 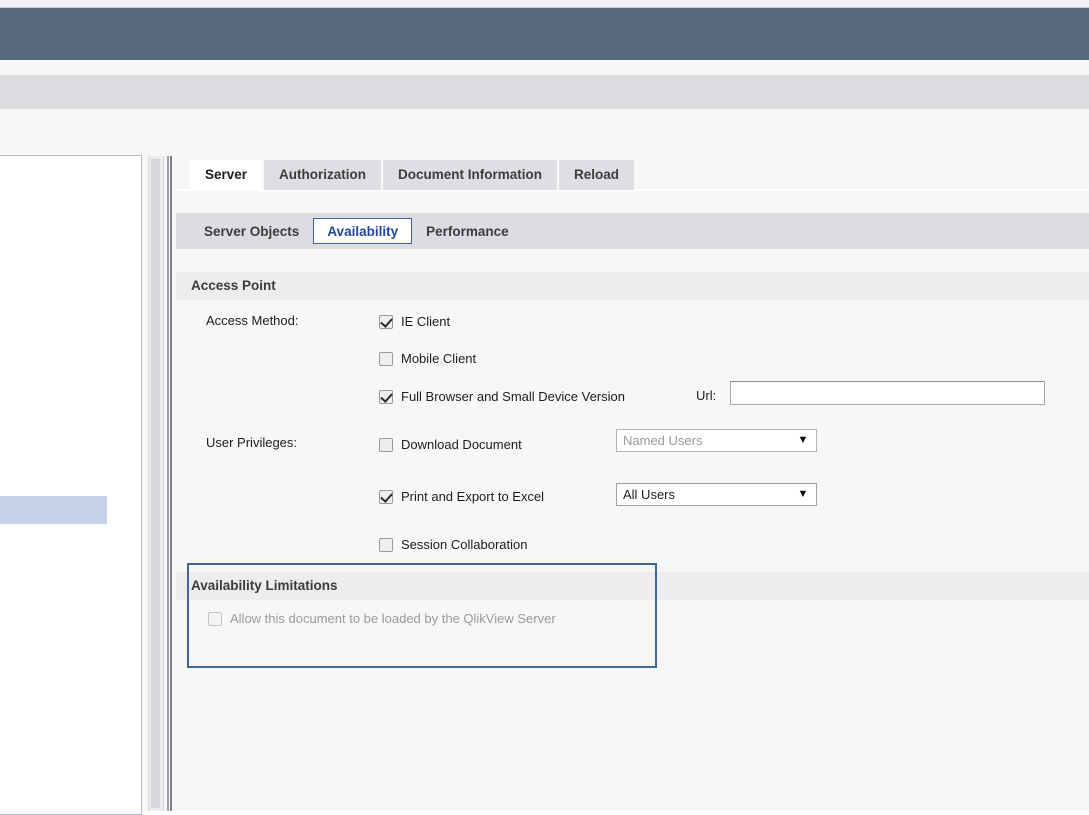 What do you see at coordinates (473, 496) in the screenshot?
I see `checkbox-label-print-export: Print and Export to Excel` at bounding box center [473, 496].